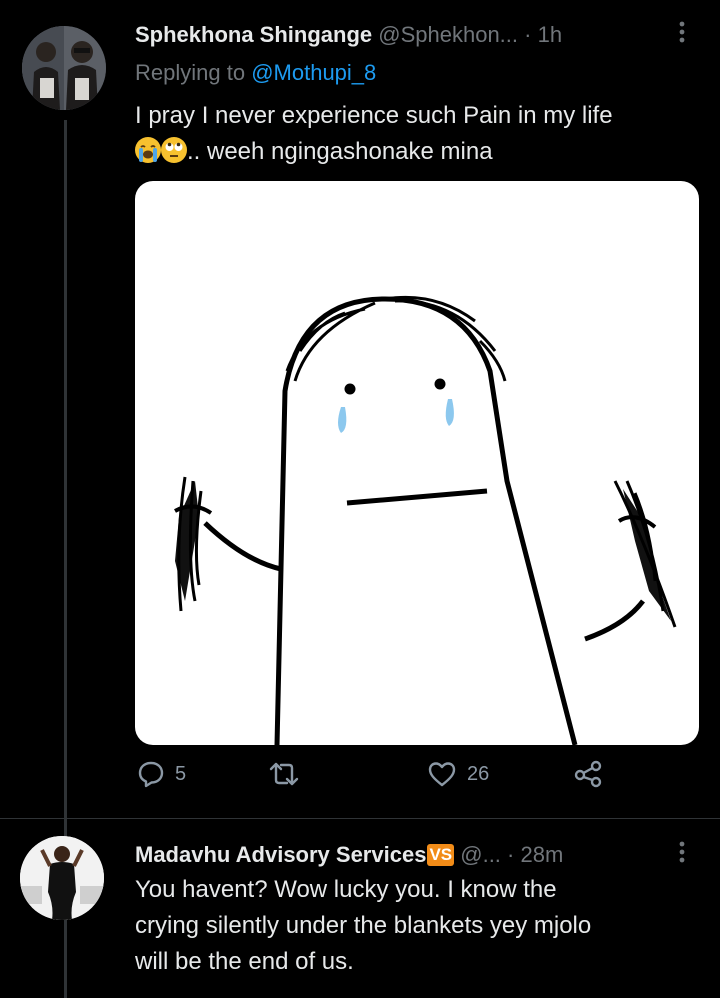  I want to click on timestamp: 28m, so click(542, 854).